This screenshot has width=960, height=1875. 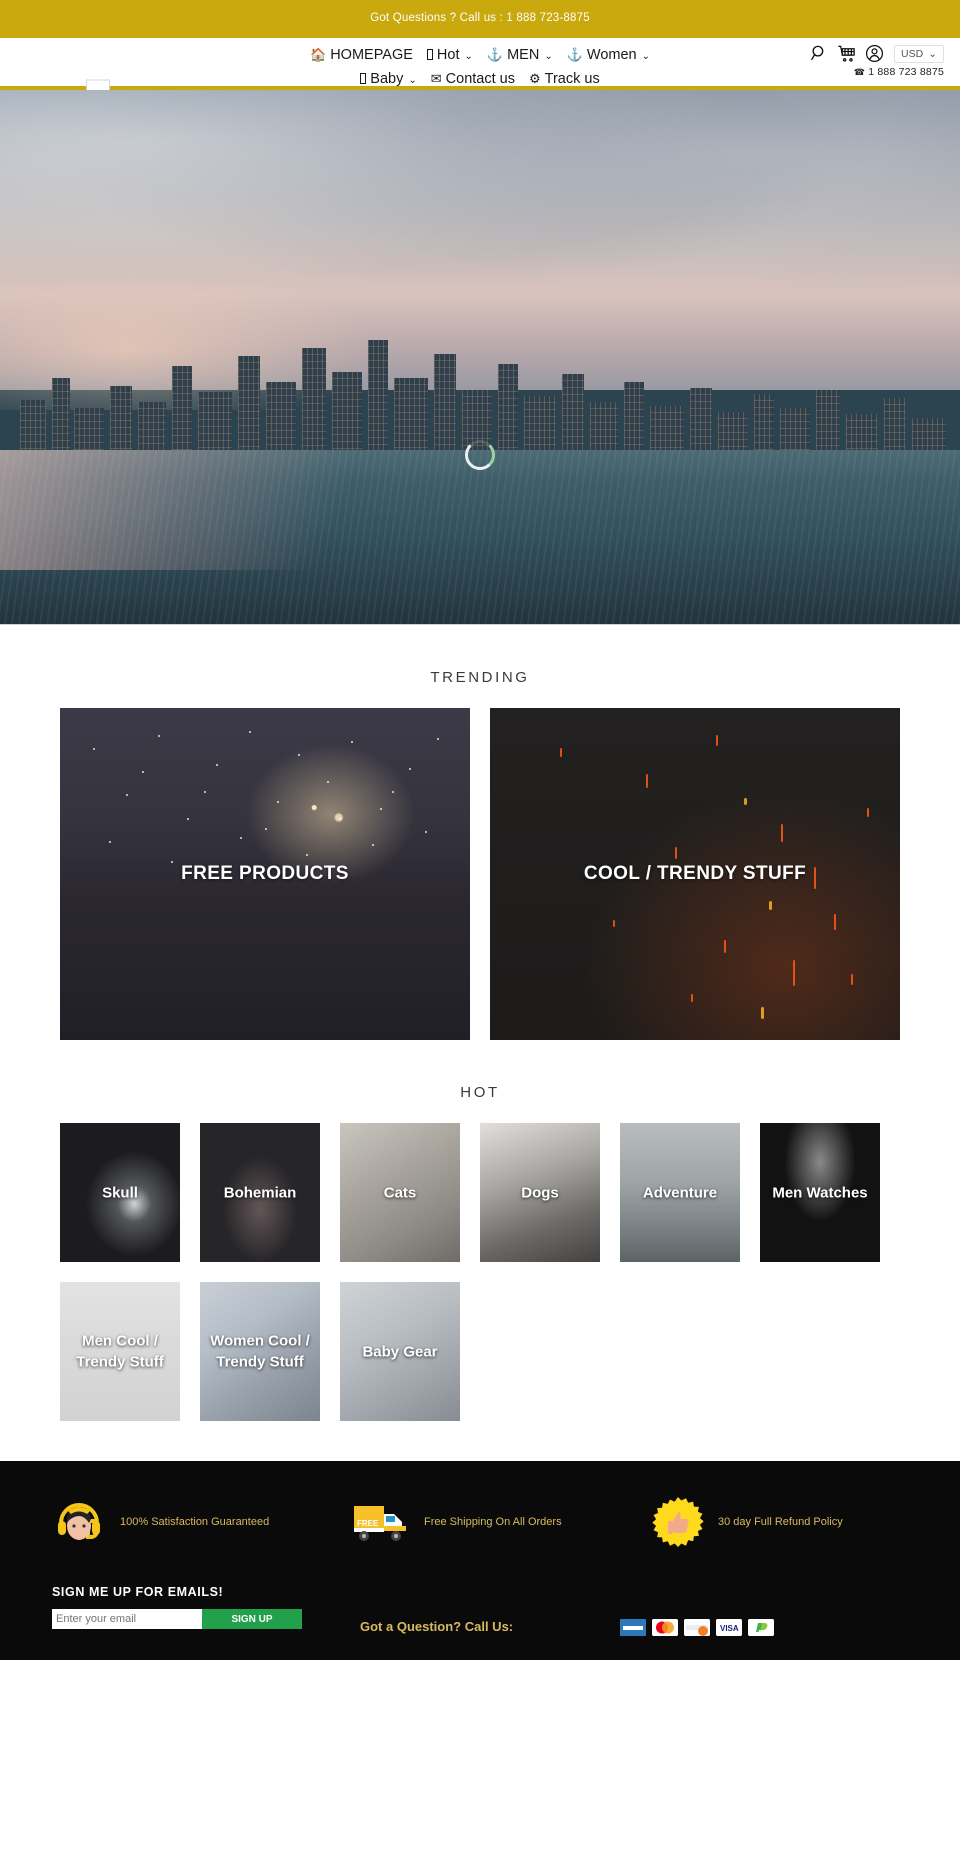 I want to click on payment-icon-paypal, so click(x=761, y=1627).